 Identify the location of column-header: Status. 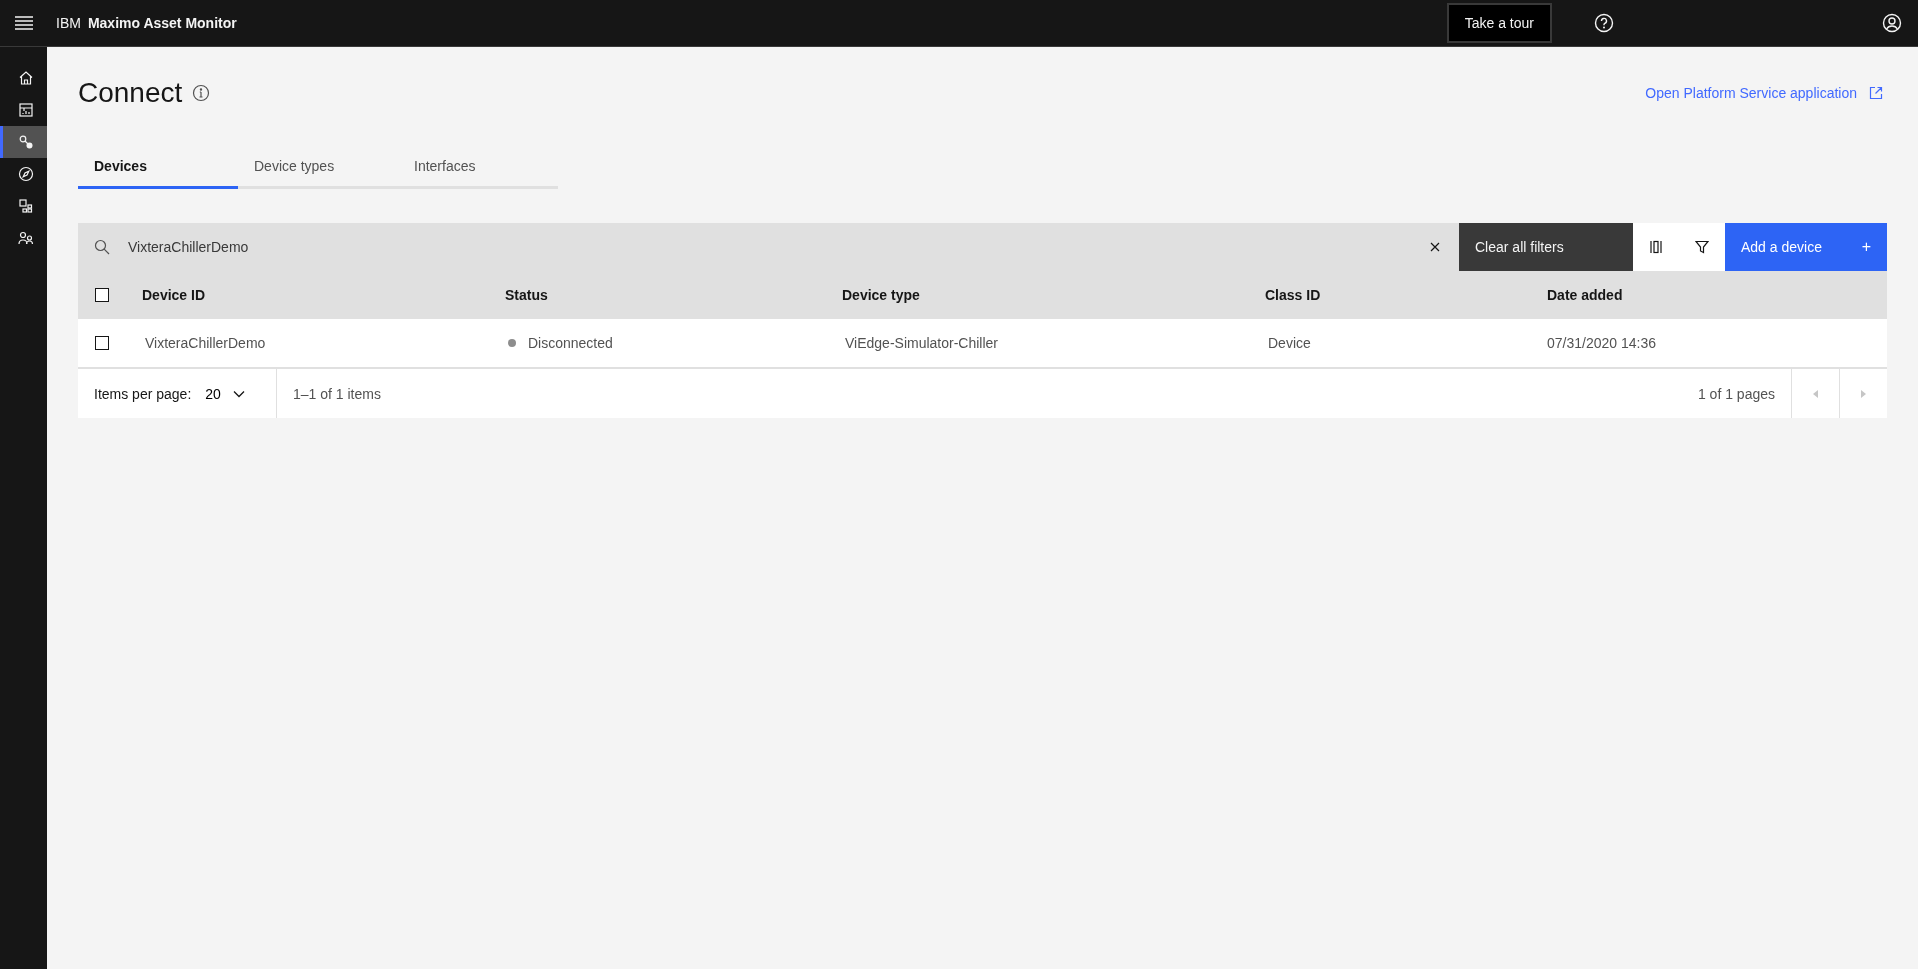
(657, 295).